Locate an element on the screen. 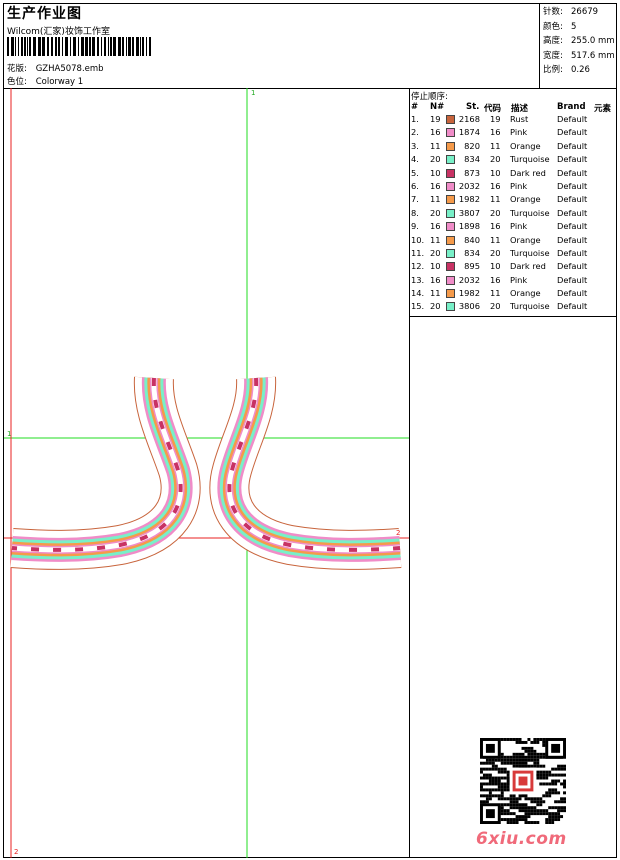  axis-marker-bottom: 2 is located at coordinates (16, 852).